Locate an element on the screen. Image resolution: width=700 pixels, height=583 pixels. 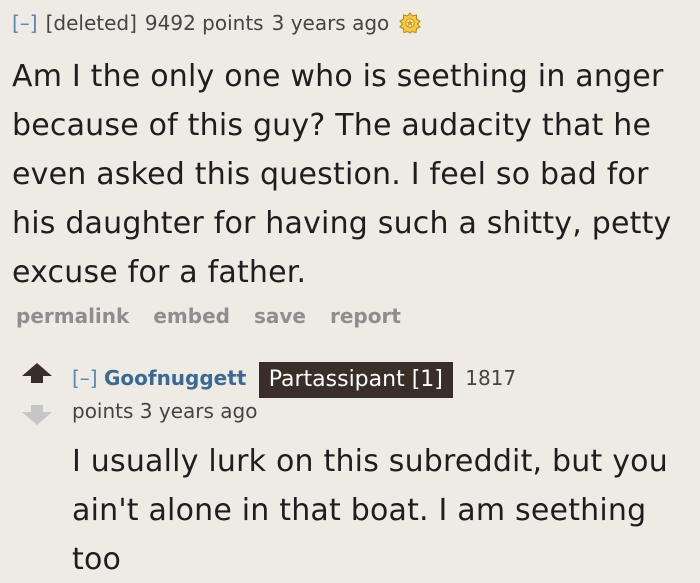
parent-action-buttons: permalink embed save report is located at coordinates (220, 316).